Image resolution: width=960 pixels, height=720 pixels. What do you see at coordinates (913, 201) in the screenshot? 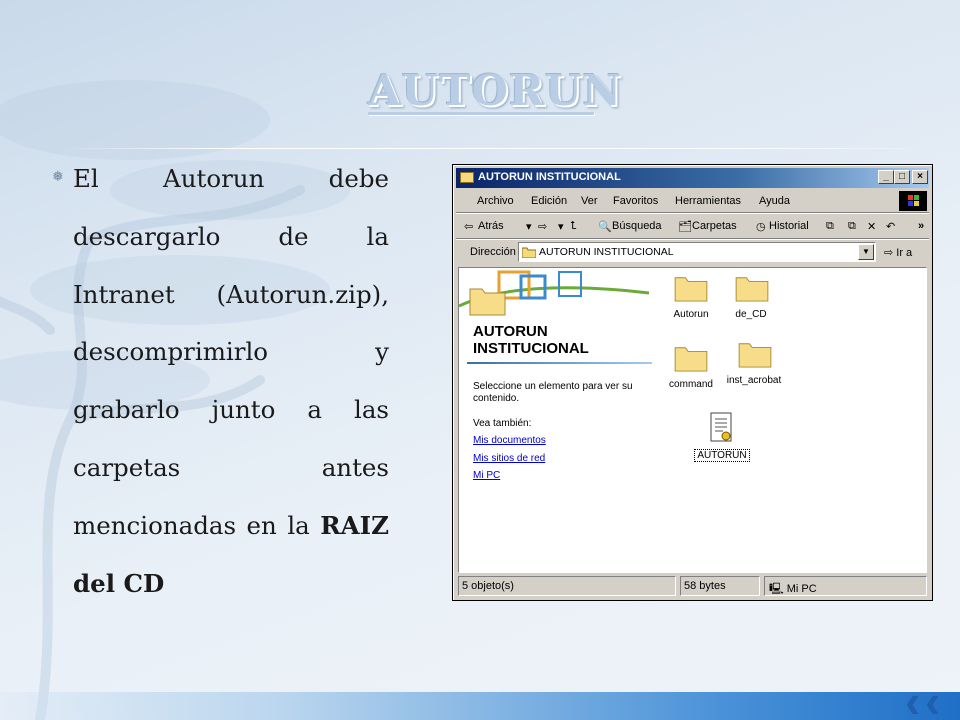
I see `windows-logo-icon` at bounding box center [913, 201].